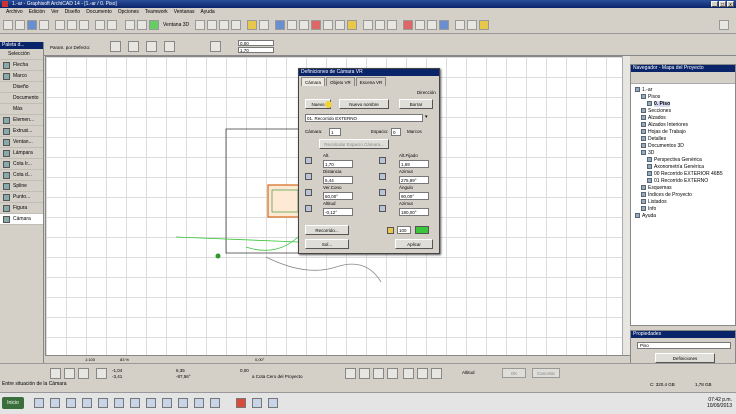 The height and width of the screenshot is (414, 736). Describe the element at coordinates (364, 373) in the screenshot. I see `line-icon` at that location.